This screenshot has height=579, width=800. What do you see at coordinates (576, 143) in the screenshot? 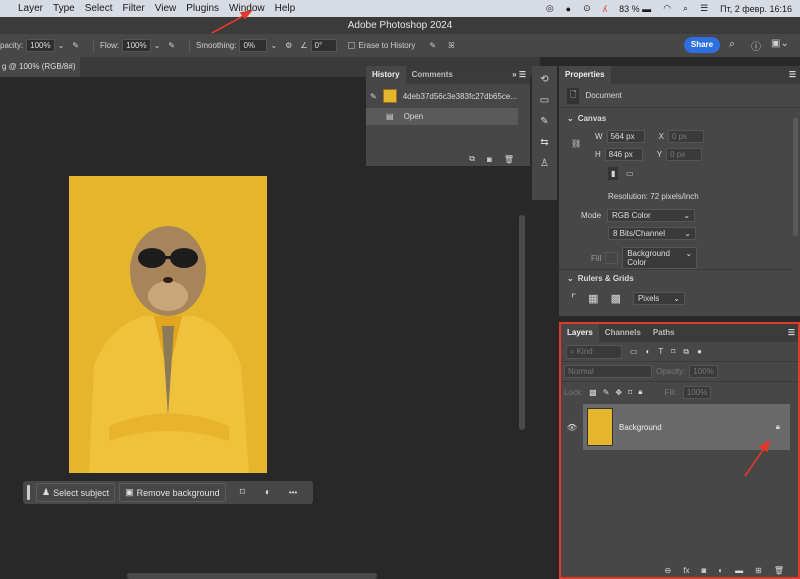
I see `link-icon: ⛓` at bounding box center [576, 143].